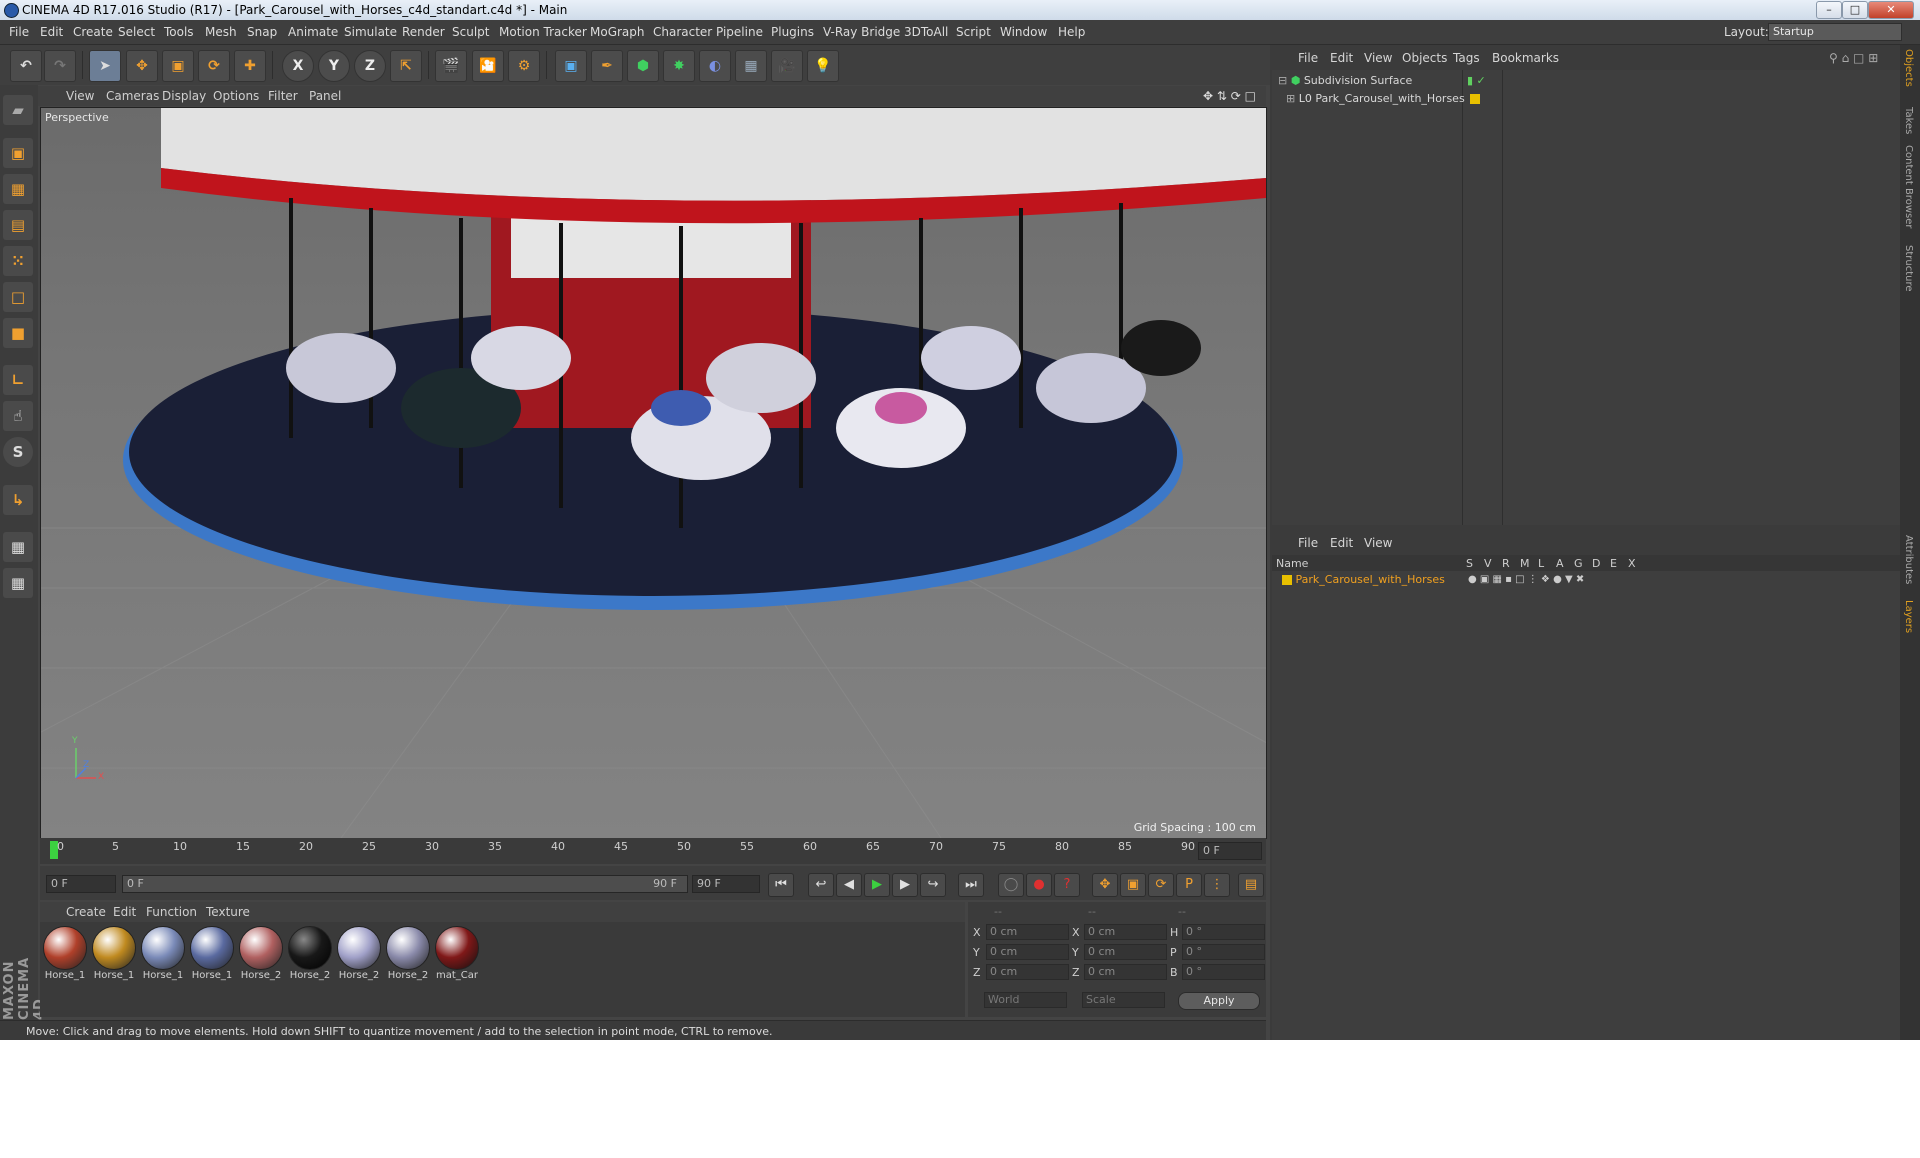 Image resolution: width=1920 pixels, height=1158 pixels. I want to click on size-y-field: 0 cm, so click(1125, 952).